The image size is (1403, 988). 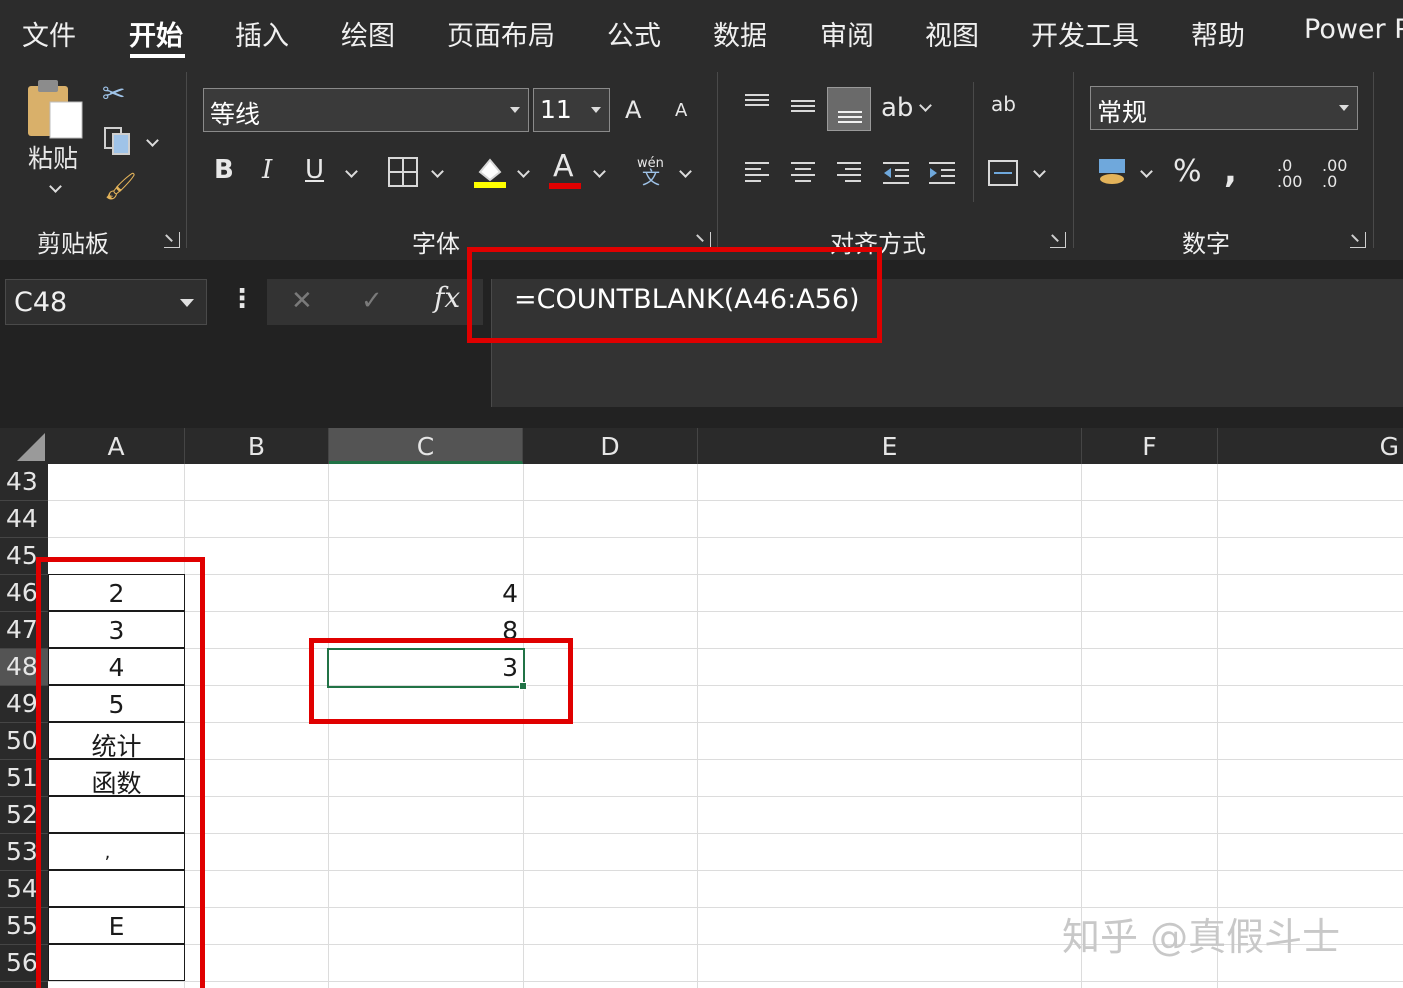 What do you see at coordinates (120, 187) in the screenshot?
I see `format-painter-icon: 🖌` at bounding box center [120, 187].